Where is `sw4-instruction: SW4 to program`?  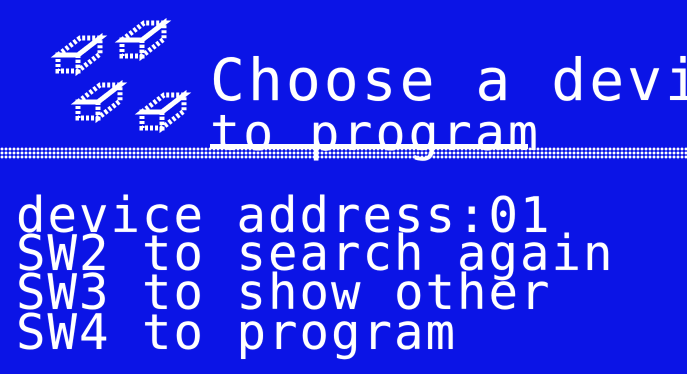 sw4-instruction: SW4 to program is located at coordinates (237, 332).